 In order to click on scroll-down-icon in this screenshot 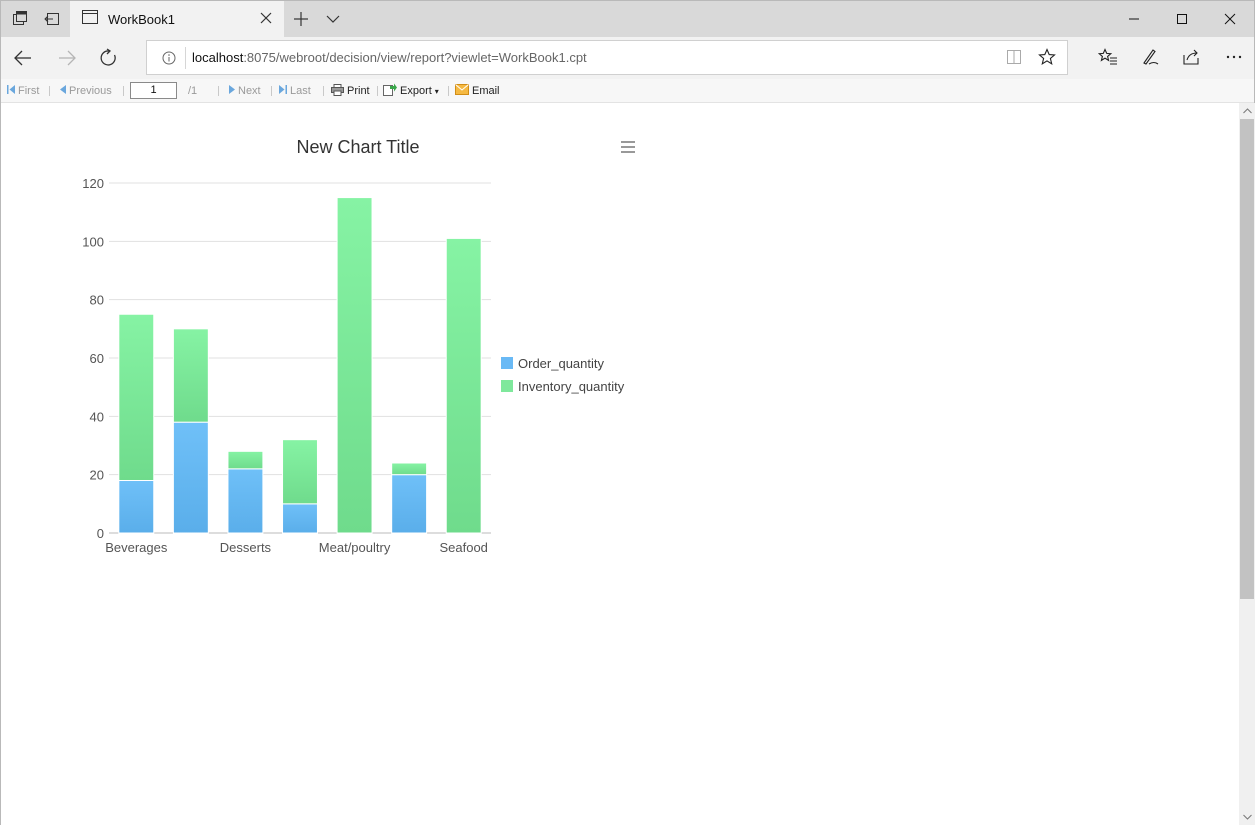, I will do `click(1247, 817)`.